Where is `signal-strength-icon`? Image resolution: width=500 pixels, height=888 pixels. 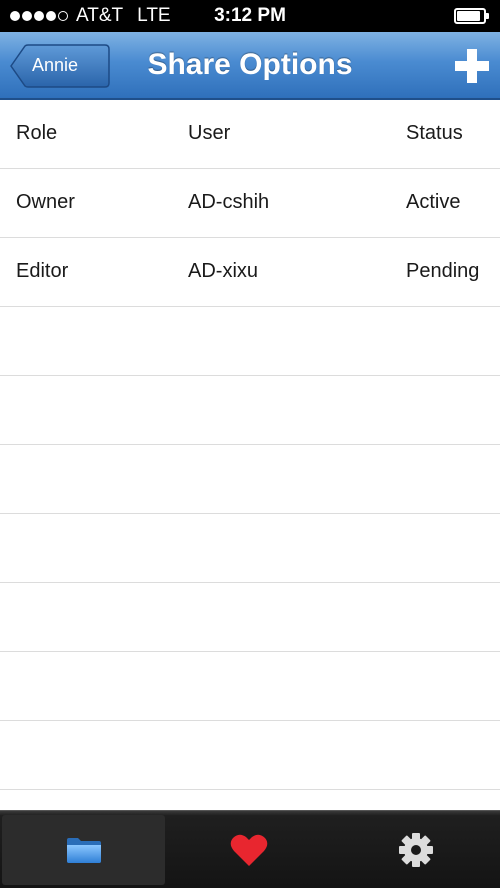
signal-strength-icon is located at coordinates (40, 16).